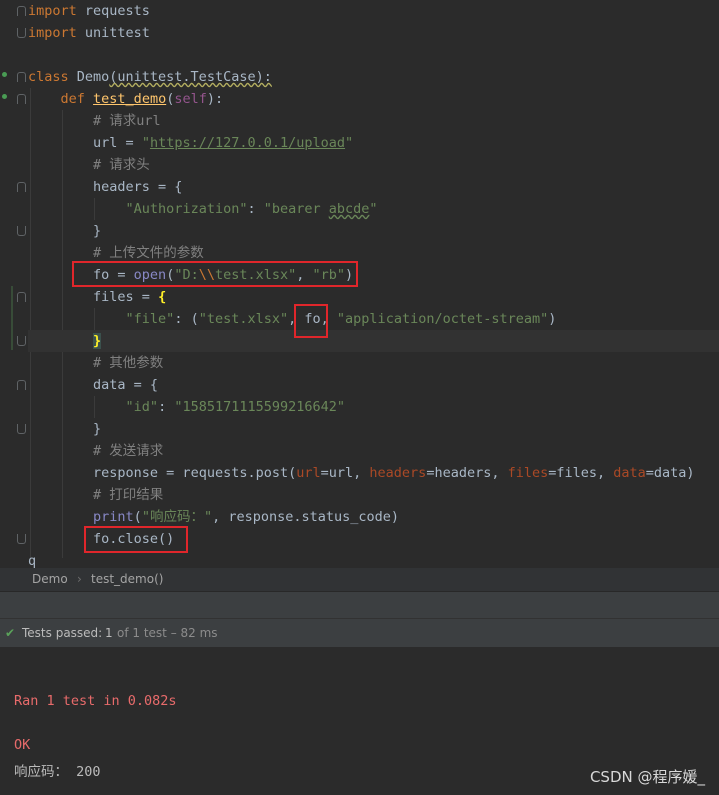  I want to click on code-token: ):, so click(215, 99).